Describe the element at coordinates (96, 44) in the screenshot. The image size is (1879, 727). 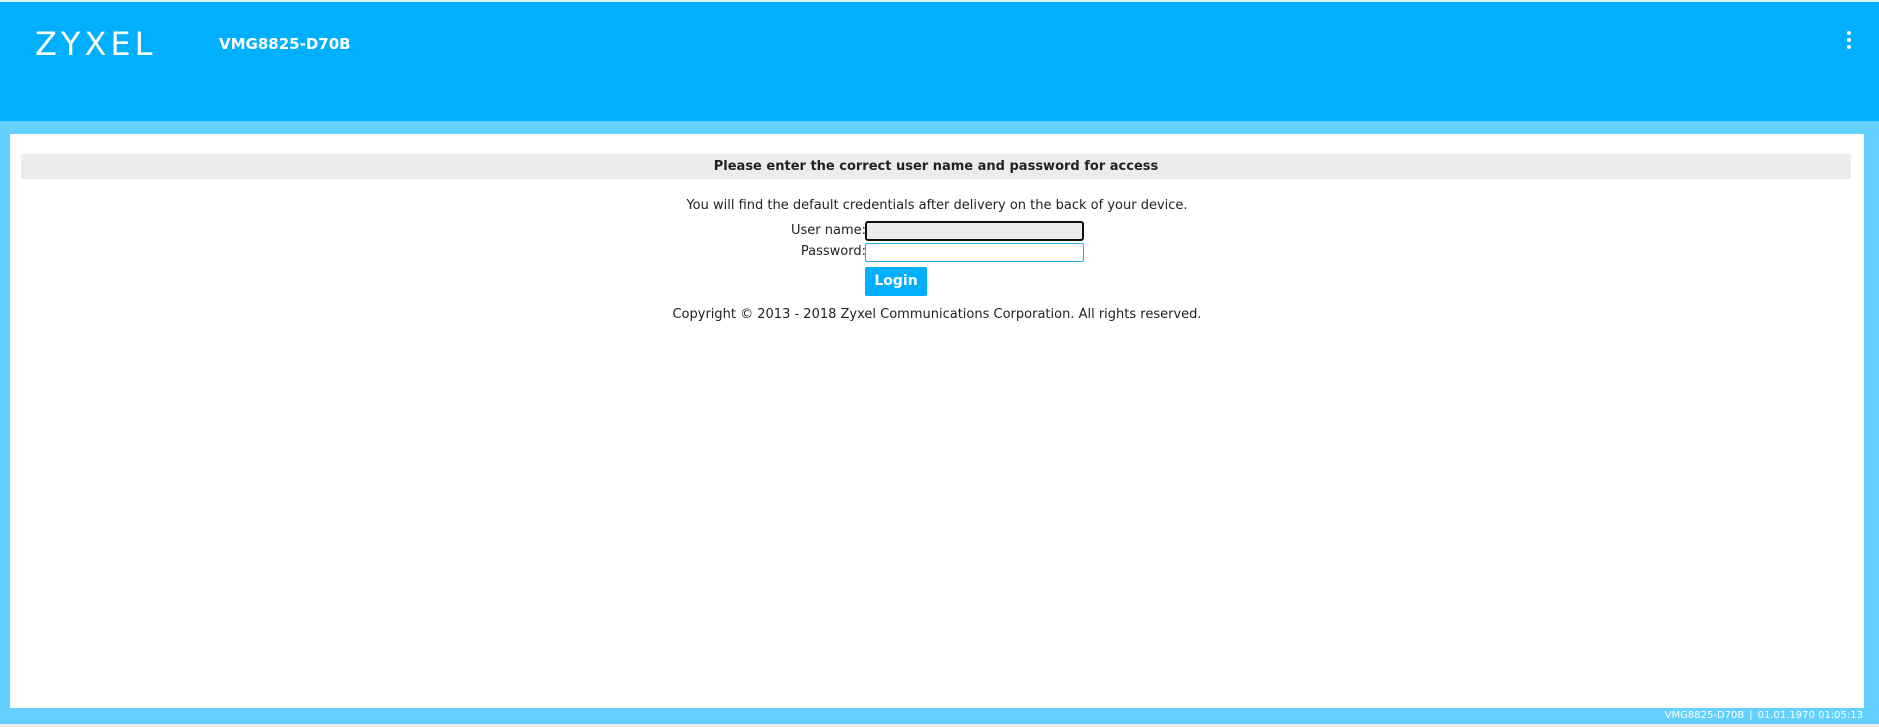
I see `zyxel-logo: ZYXEL` at that location.